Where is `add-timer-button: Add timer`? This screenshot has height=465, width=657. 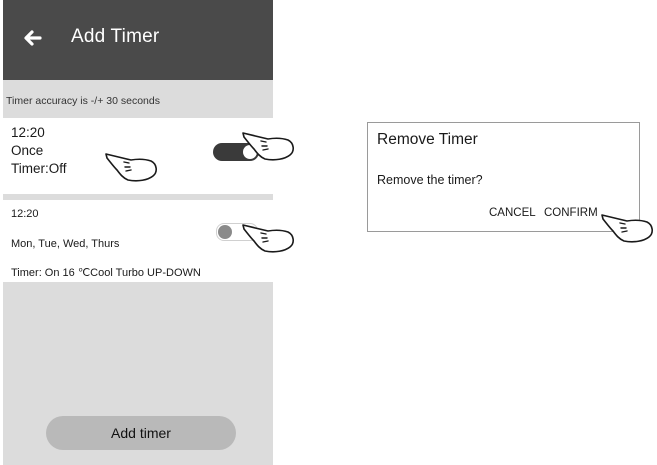 add-timer-button: Add timer is located at coordinates (141, 433).